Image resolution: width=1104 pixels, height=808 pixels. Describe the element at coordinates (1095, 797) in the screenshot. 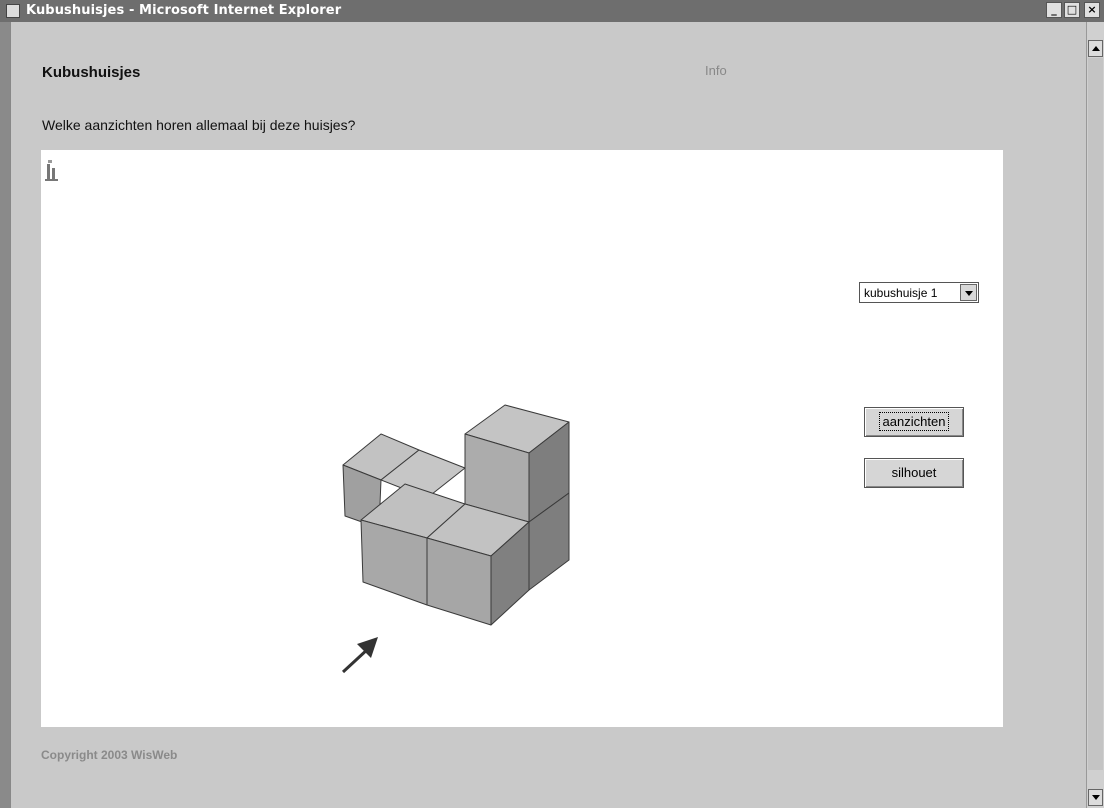

I see `scroll-down-arrow-icon` at that location.